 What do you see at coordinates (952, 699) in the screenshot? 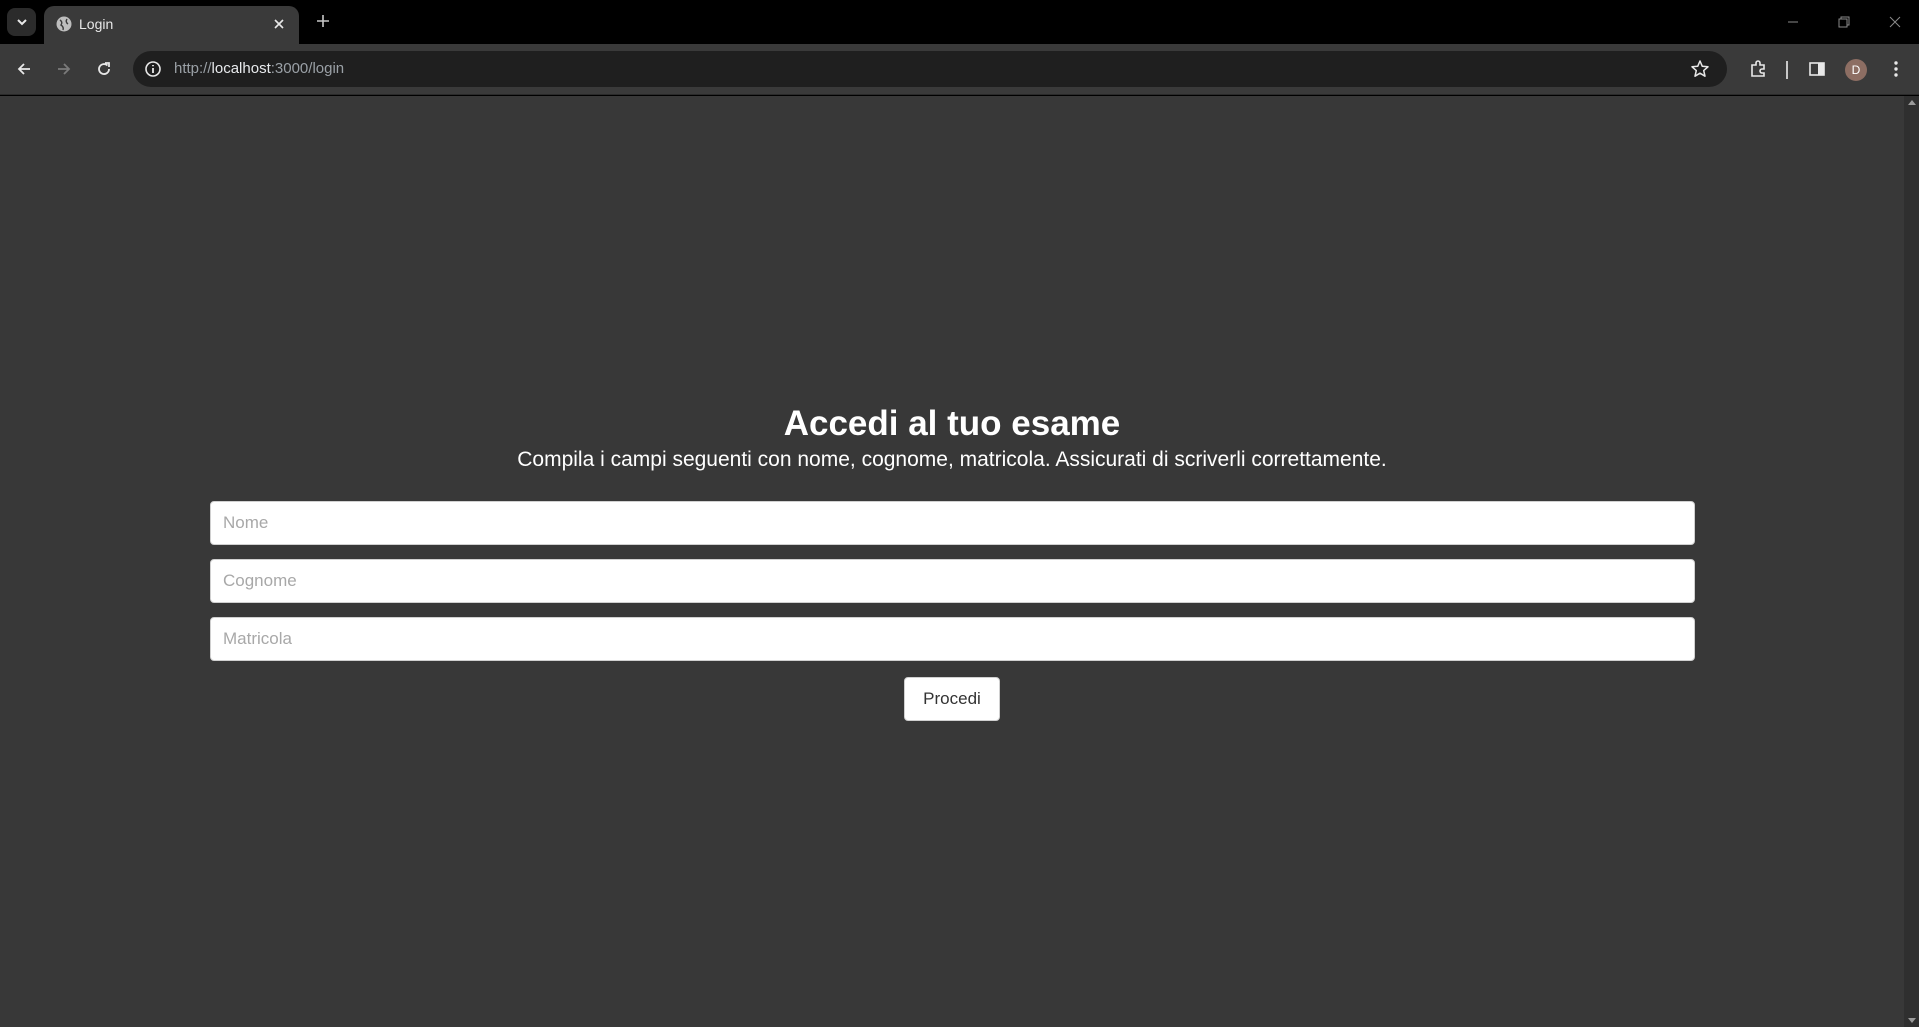
I see `procedi-button: Procedi` at bounding box center [952, 699].